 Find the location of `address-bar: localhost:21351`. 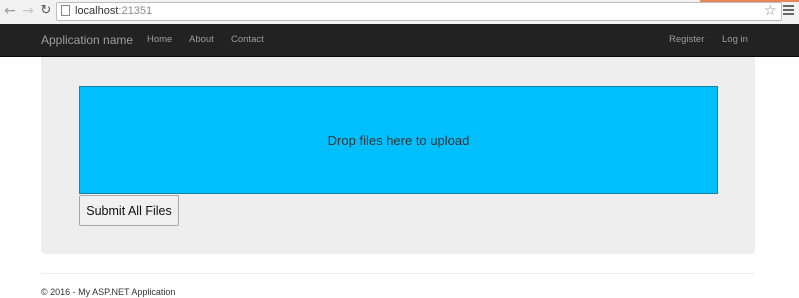

address-bar: localhost:21351 is located at coordinates (419, 11).